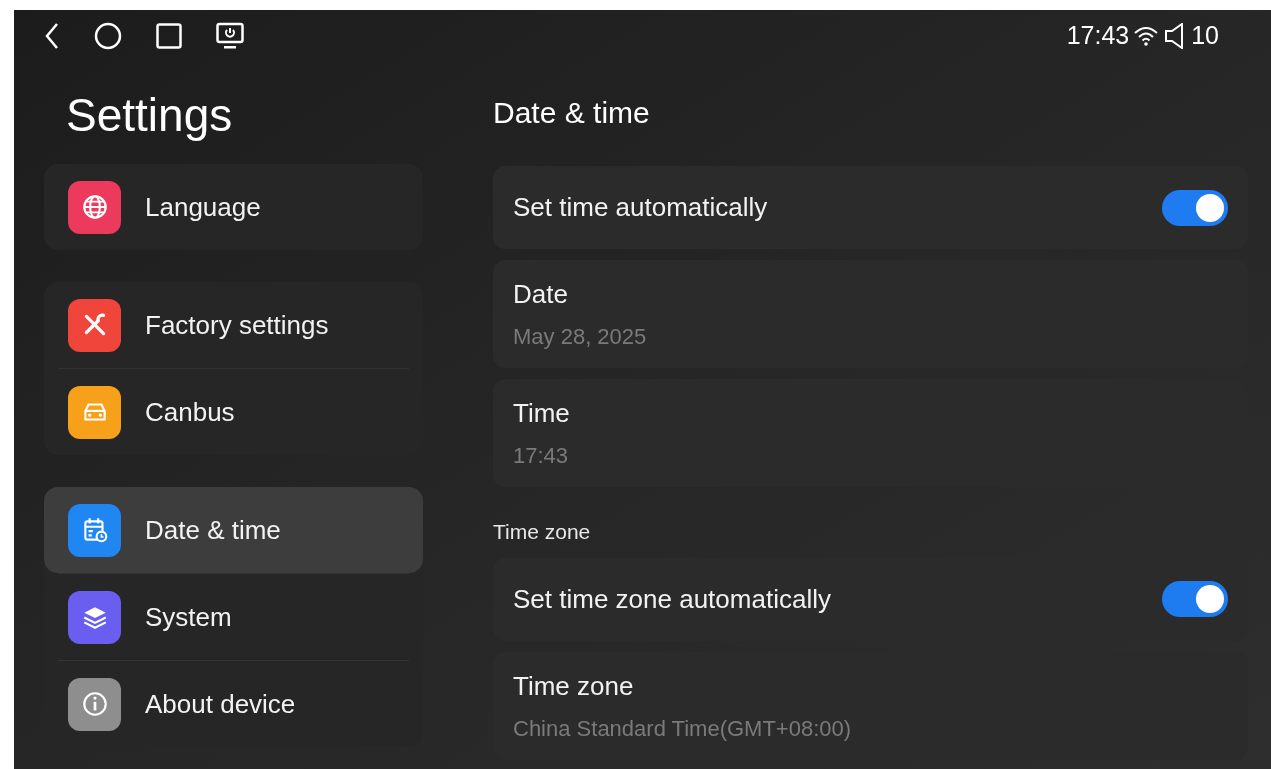  I want to click on home-icon, so click(108, 36).